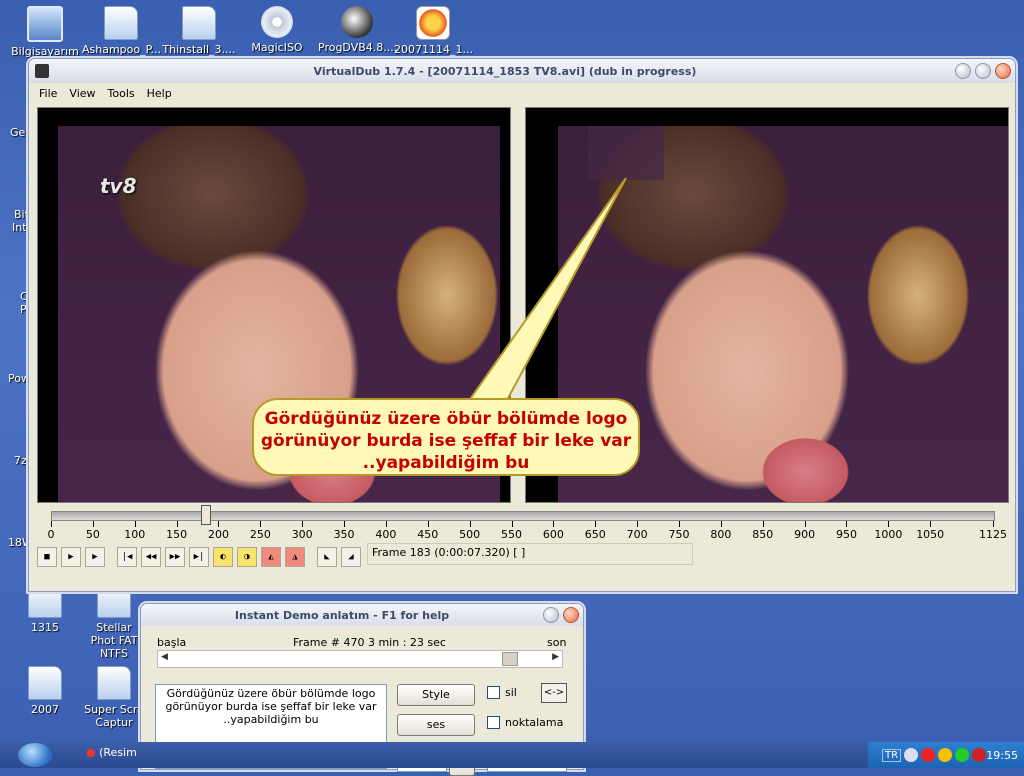 The width and height of the screenshot is (1024, 776). Describe the element at coordinates (135, 534) in the screenshot. I see `timeline-tick-label: 100` at that location.